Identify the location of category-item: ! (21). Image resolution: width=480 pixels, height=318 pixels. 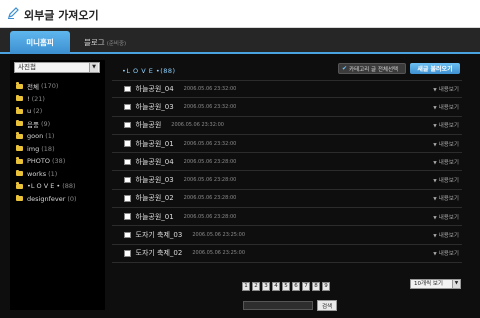
(60, 99).